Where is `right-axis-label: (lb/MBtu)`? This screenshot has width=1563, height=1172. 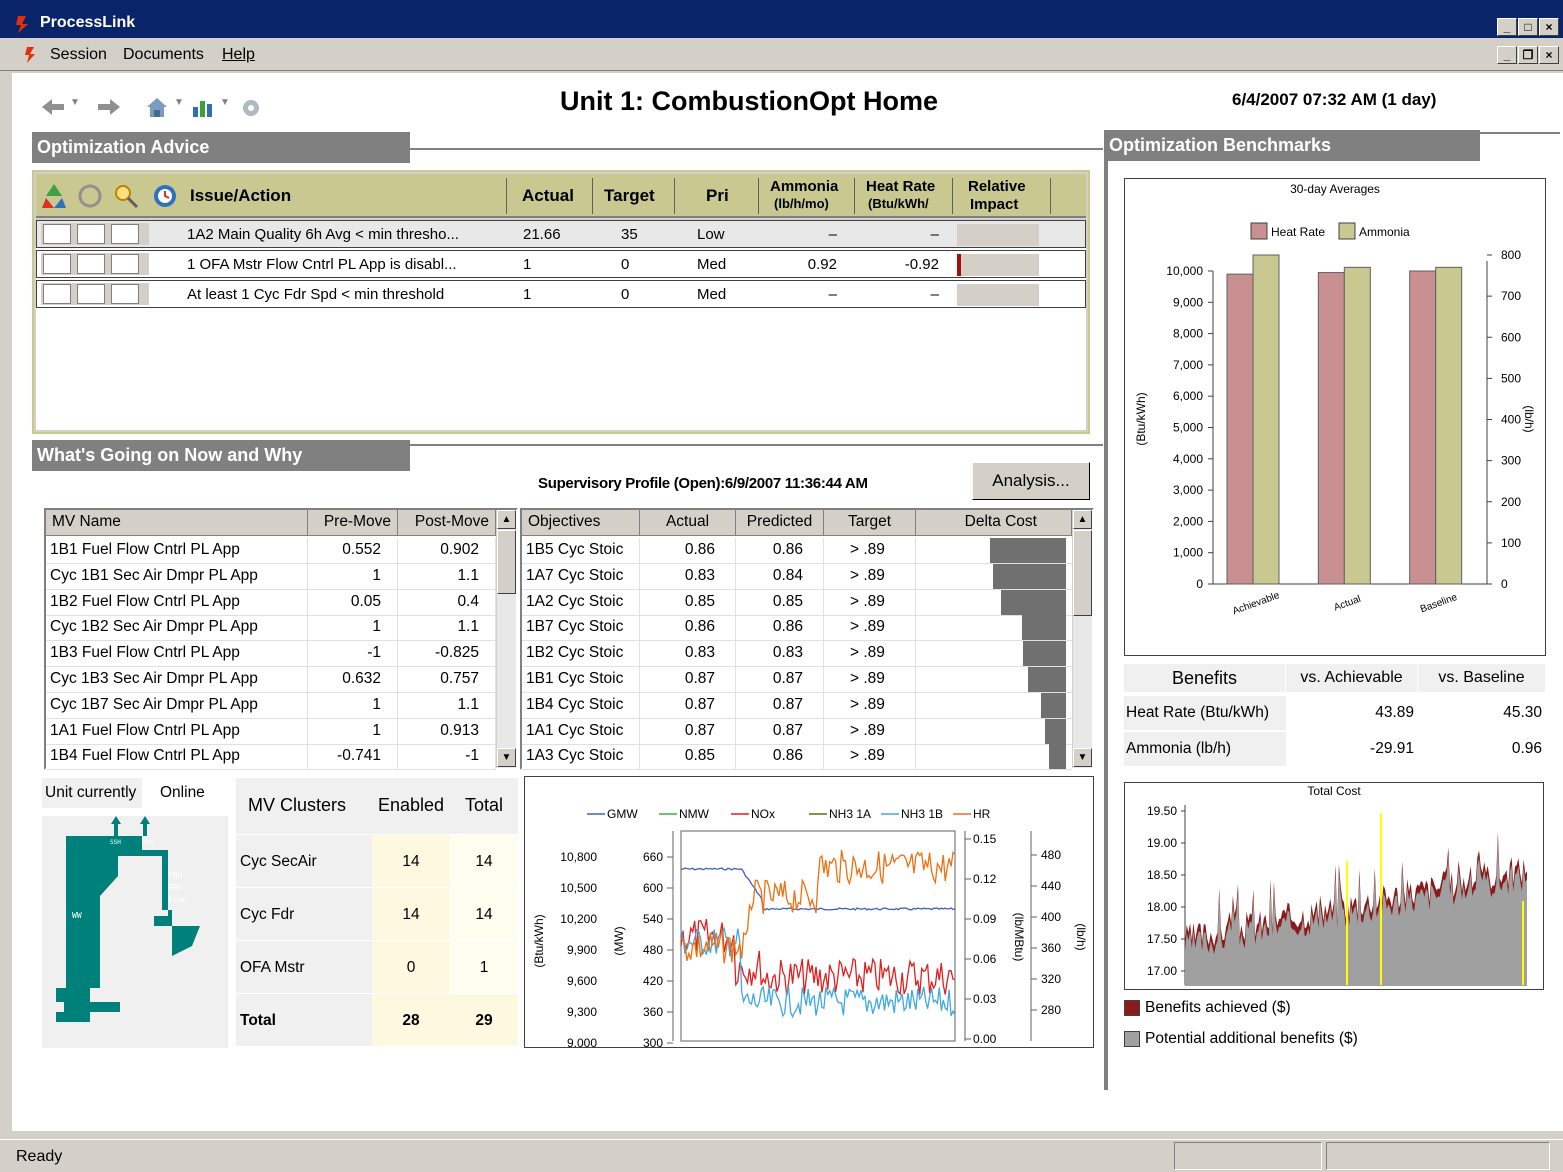
right-axis-label: (lb/MBtu) is located at coordinates (1019, 937).